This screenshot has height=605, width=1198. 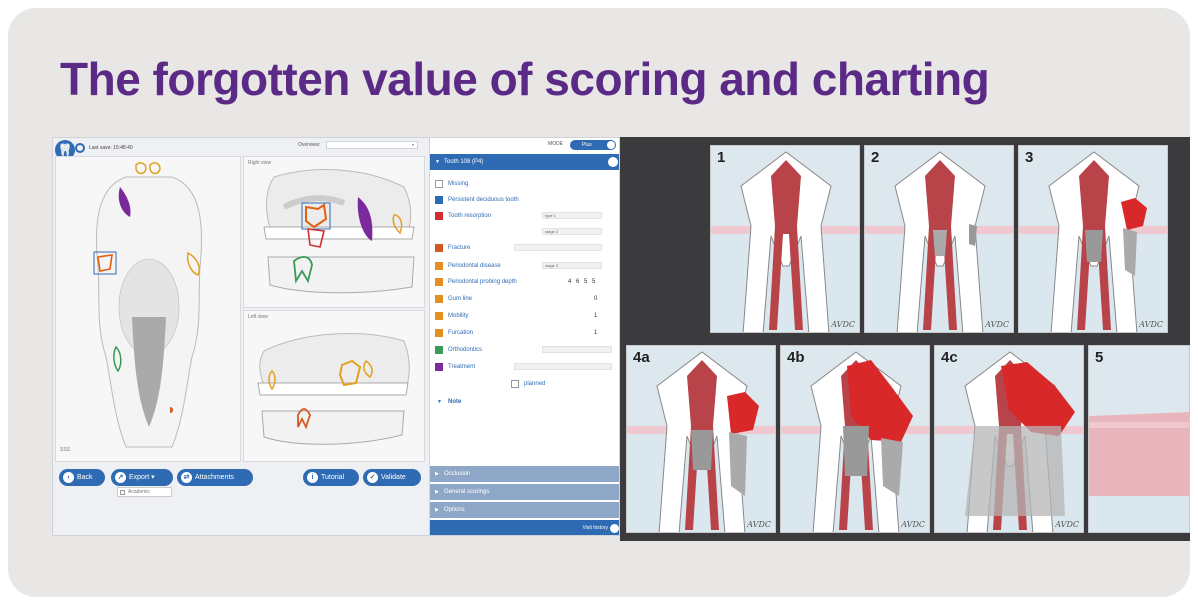 What do you see at coordinates (451, 184) in the screenshot?
I see `item-missing: Missing` at bounding box center [451, 184].